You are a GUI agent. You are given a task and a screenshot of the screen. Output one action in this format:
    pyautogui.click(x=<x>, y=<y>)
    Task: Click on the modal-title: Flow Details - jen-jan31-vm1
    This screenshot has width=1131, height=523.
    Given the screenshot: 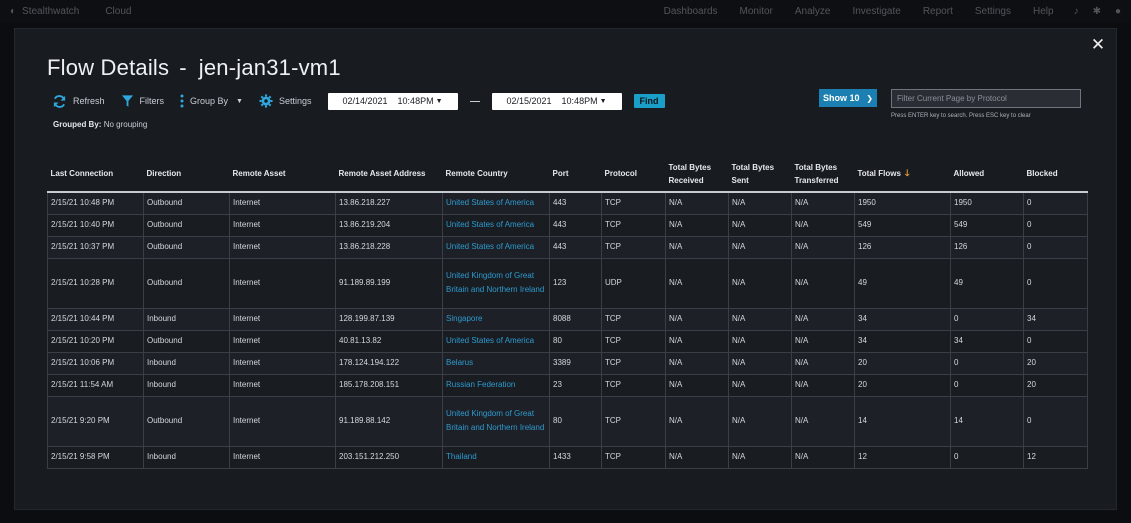 What is the action you would take?
    pyautogui.click(x=194, y=68)
    